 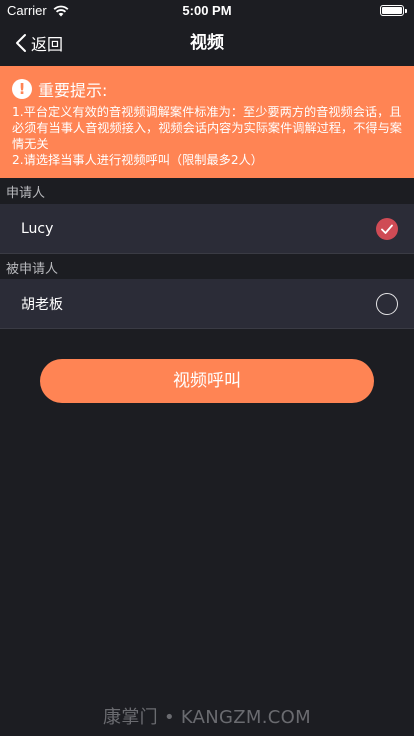 What do you see at coordinates (73, 90) in the screenshot?
I see `notice-title: 重要提示:` at bounding box center [73, 90].